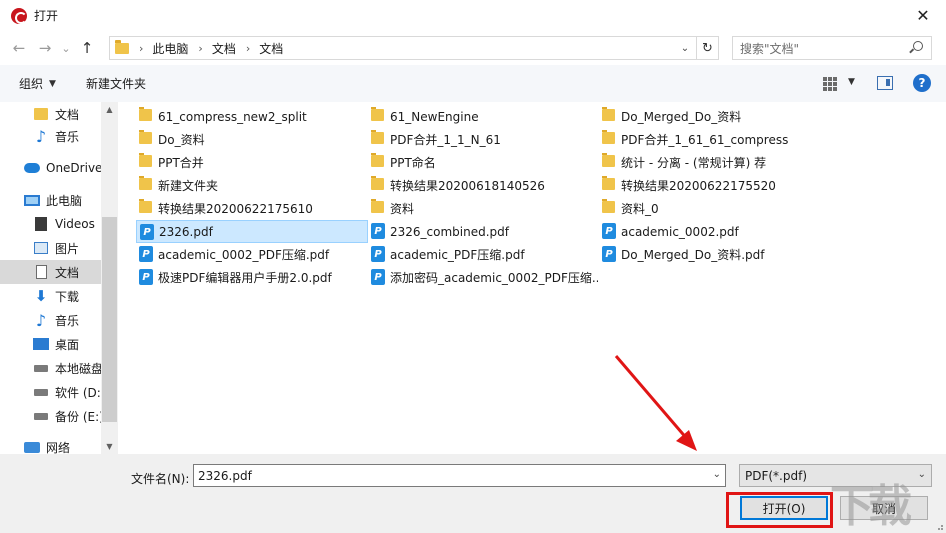  What do you see at coordinates (779, 510) in the screenshot?
I see `open-button-highlight` at bounding box center [779, 510].